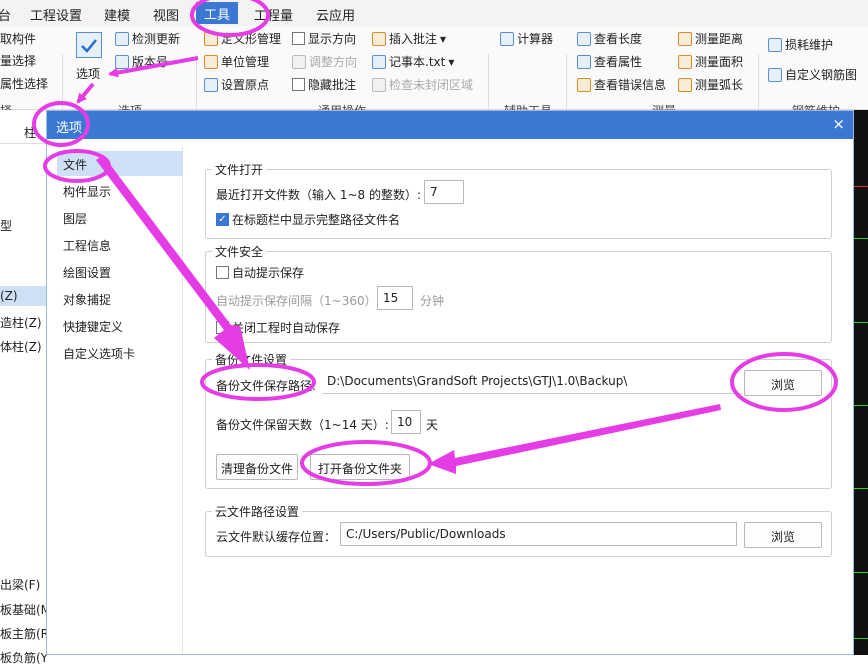 The height and width of the screenshot is (666, 868). I want to click on panel-text: 柱, so click(30, 133).